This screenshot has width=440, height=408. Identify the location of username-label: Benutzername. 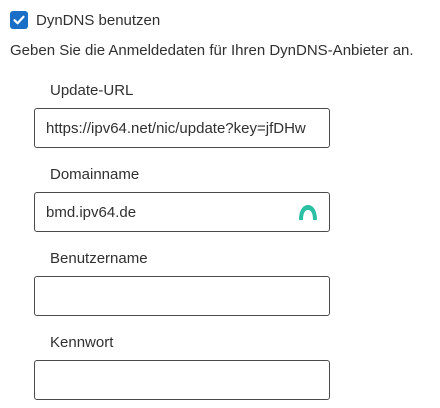
(99, 258).